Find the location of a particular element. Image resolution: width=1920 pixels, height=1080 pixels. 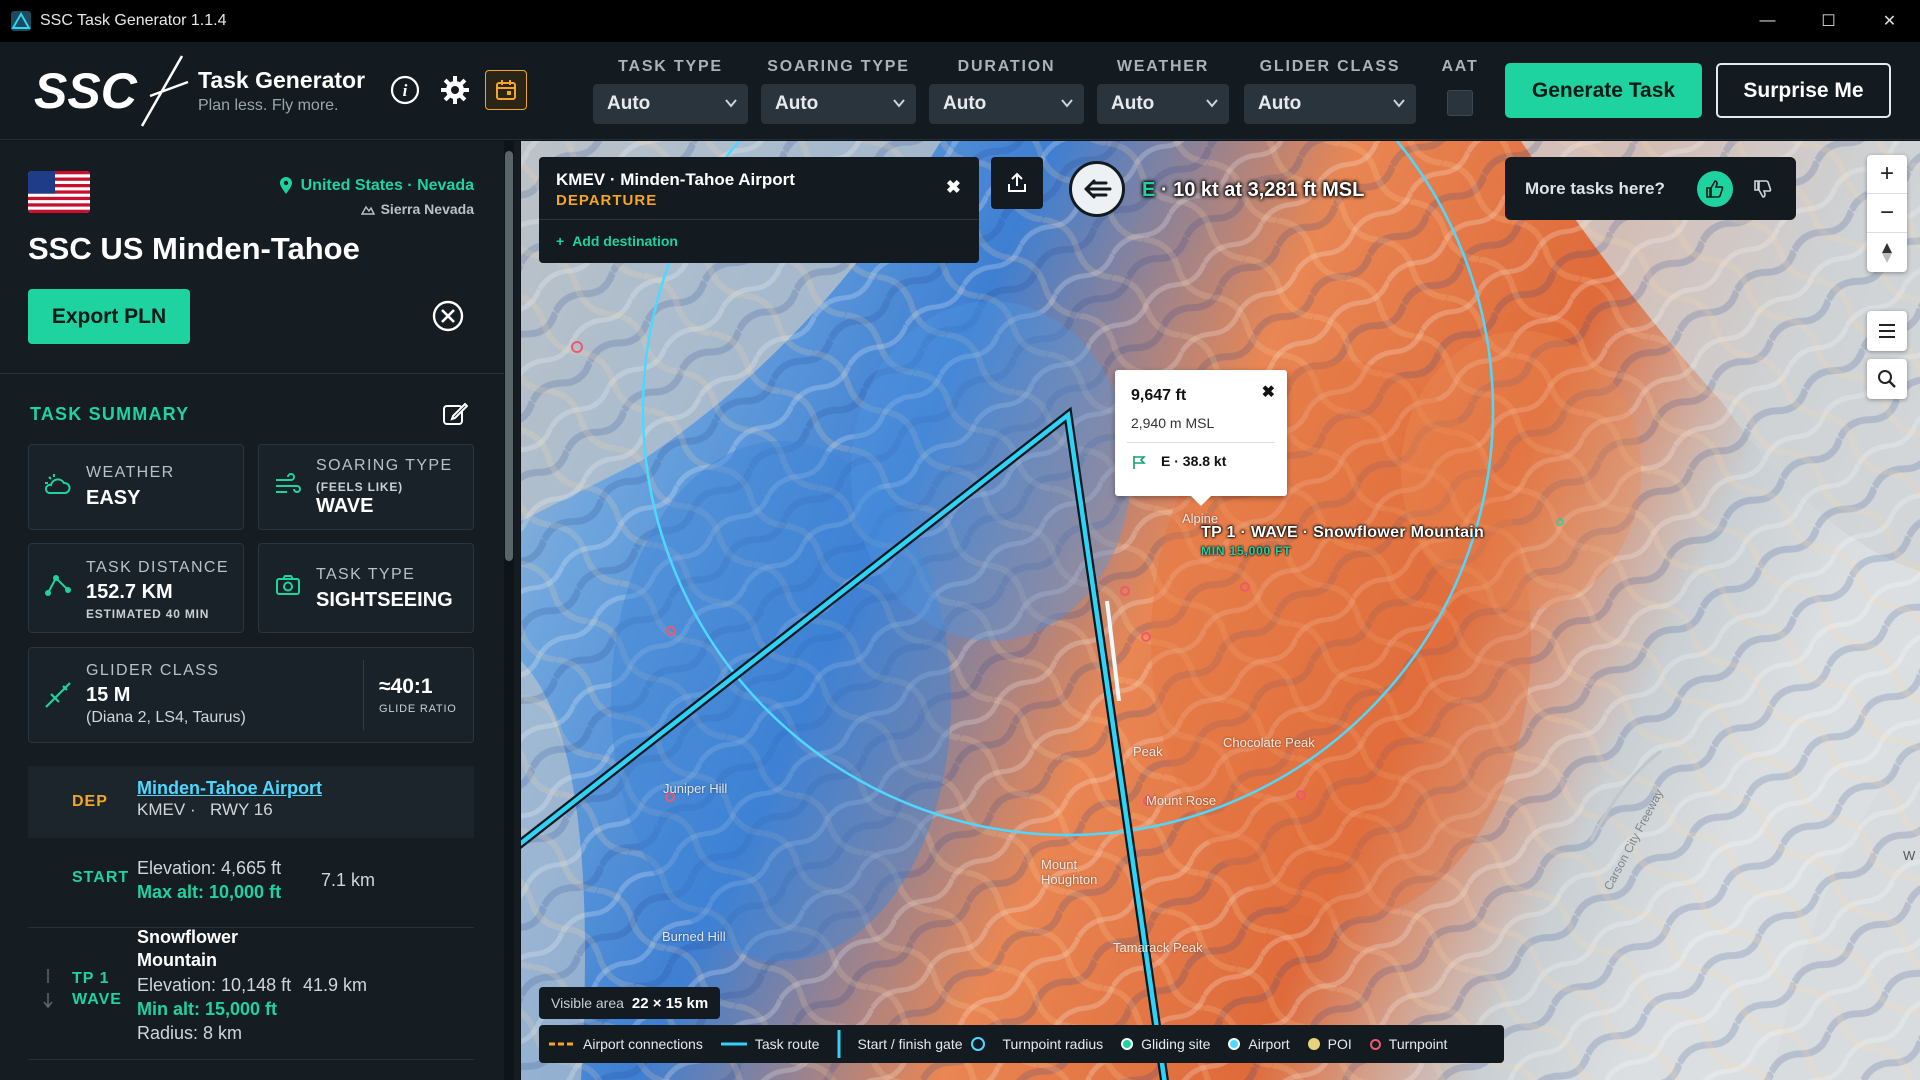

wind-flag-icon is located at coordinates (1139, 462).